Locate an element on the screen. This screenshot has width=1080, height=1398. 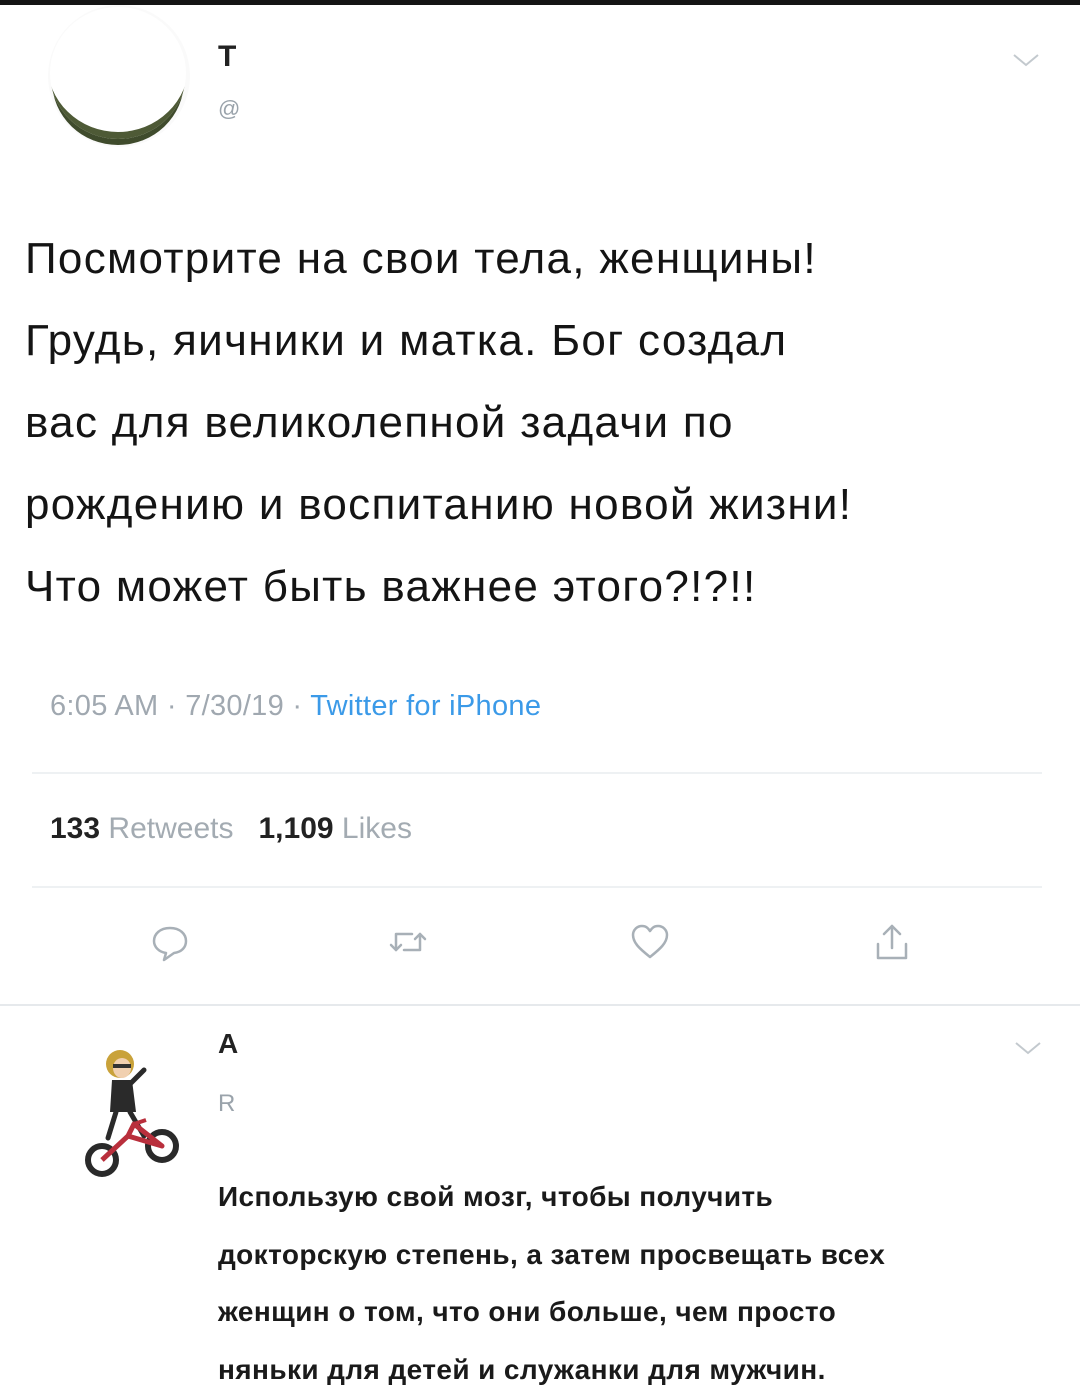
tweet-meta: 6:05 AM · 7/30/19 · Twitter for iPhone is located at coordinates (295, 706).